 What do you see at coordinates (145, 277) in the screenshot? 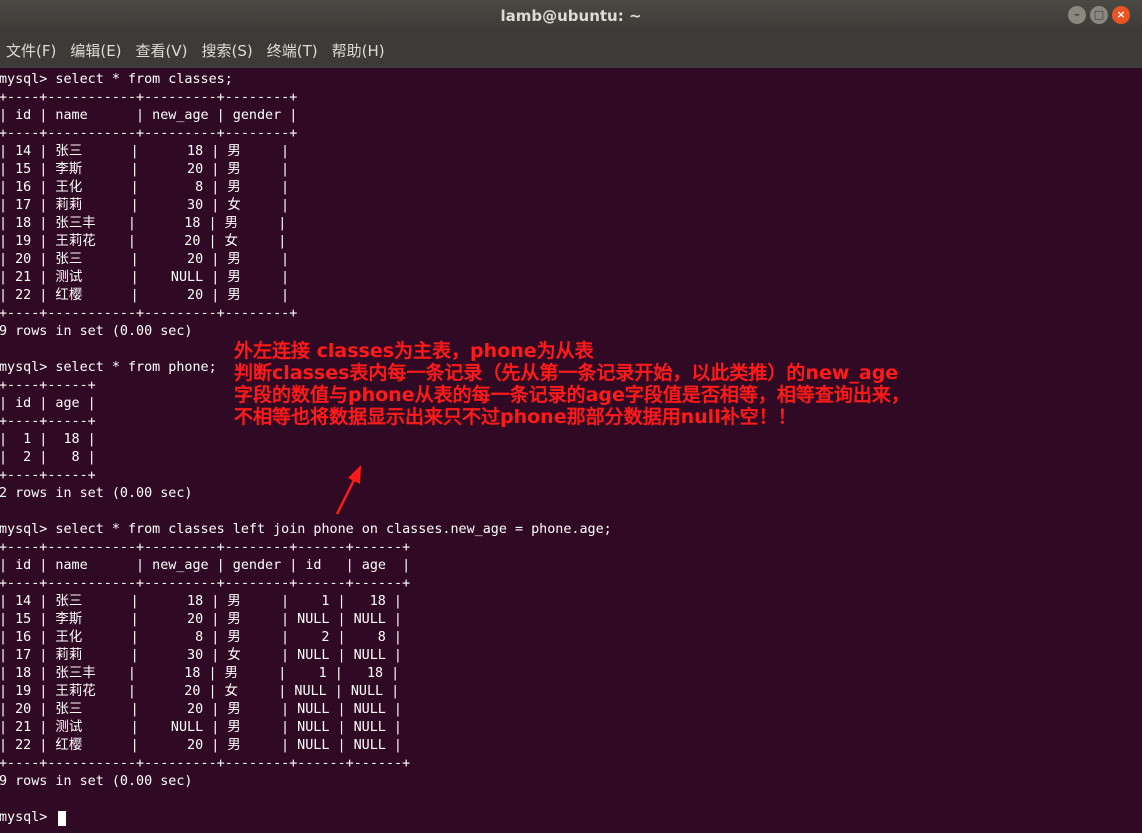
I see `terminal-line: | 21 | 测试 | NULL | 男 |` at bounding box center [145, 277].